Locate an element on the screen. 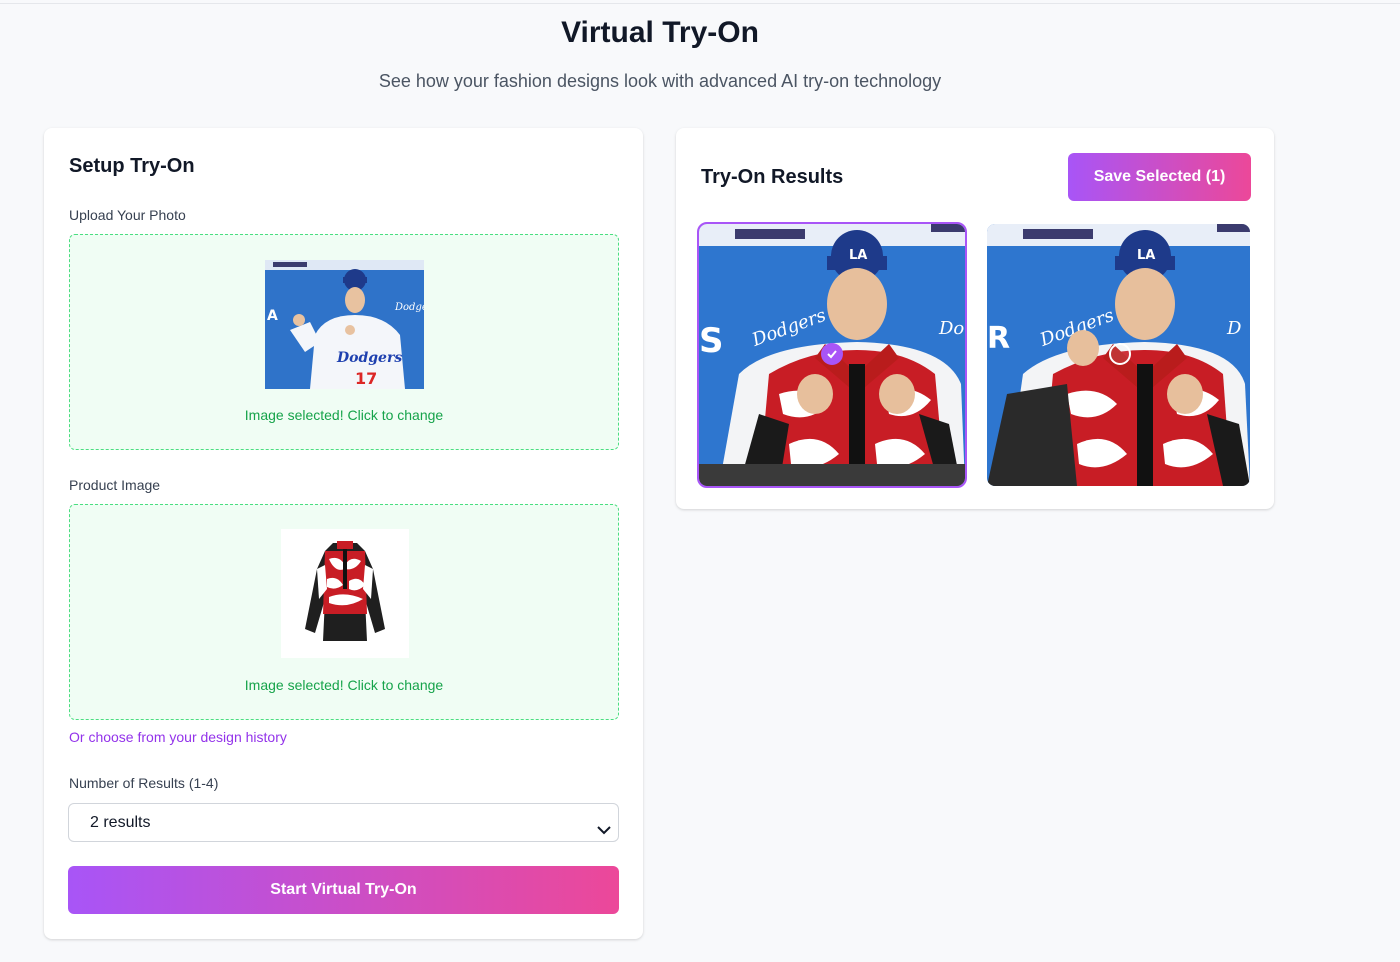 This screenshot has height=962, width=1400. setup-title: Setup Try-On is located at coordinates (132, 166).